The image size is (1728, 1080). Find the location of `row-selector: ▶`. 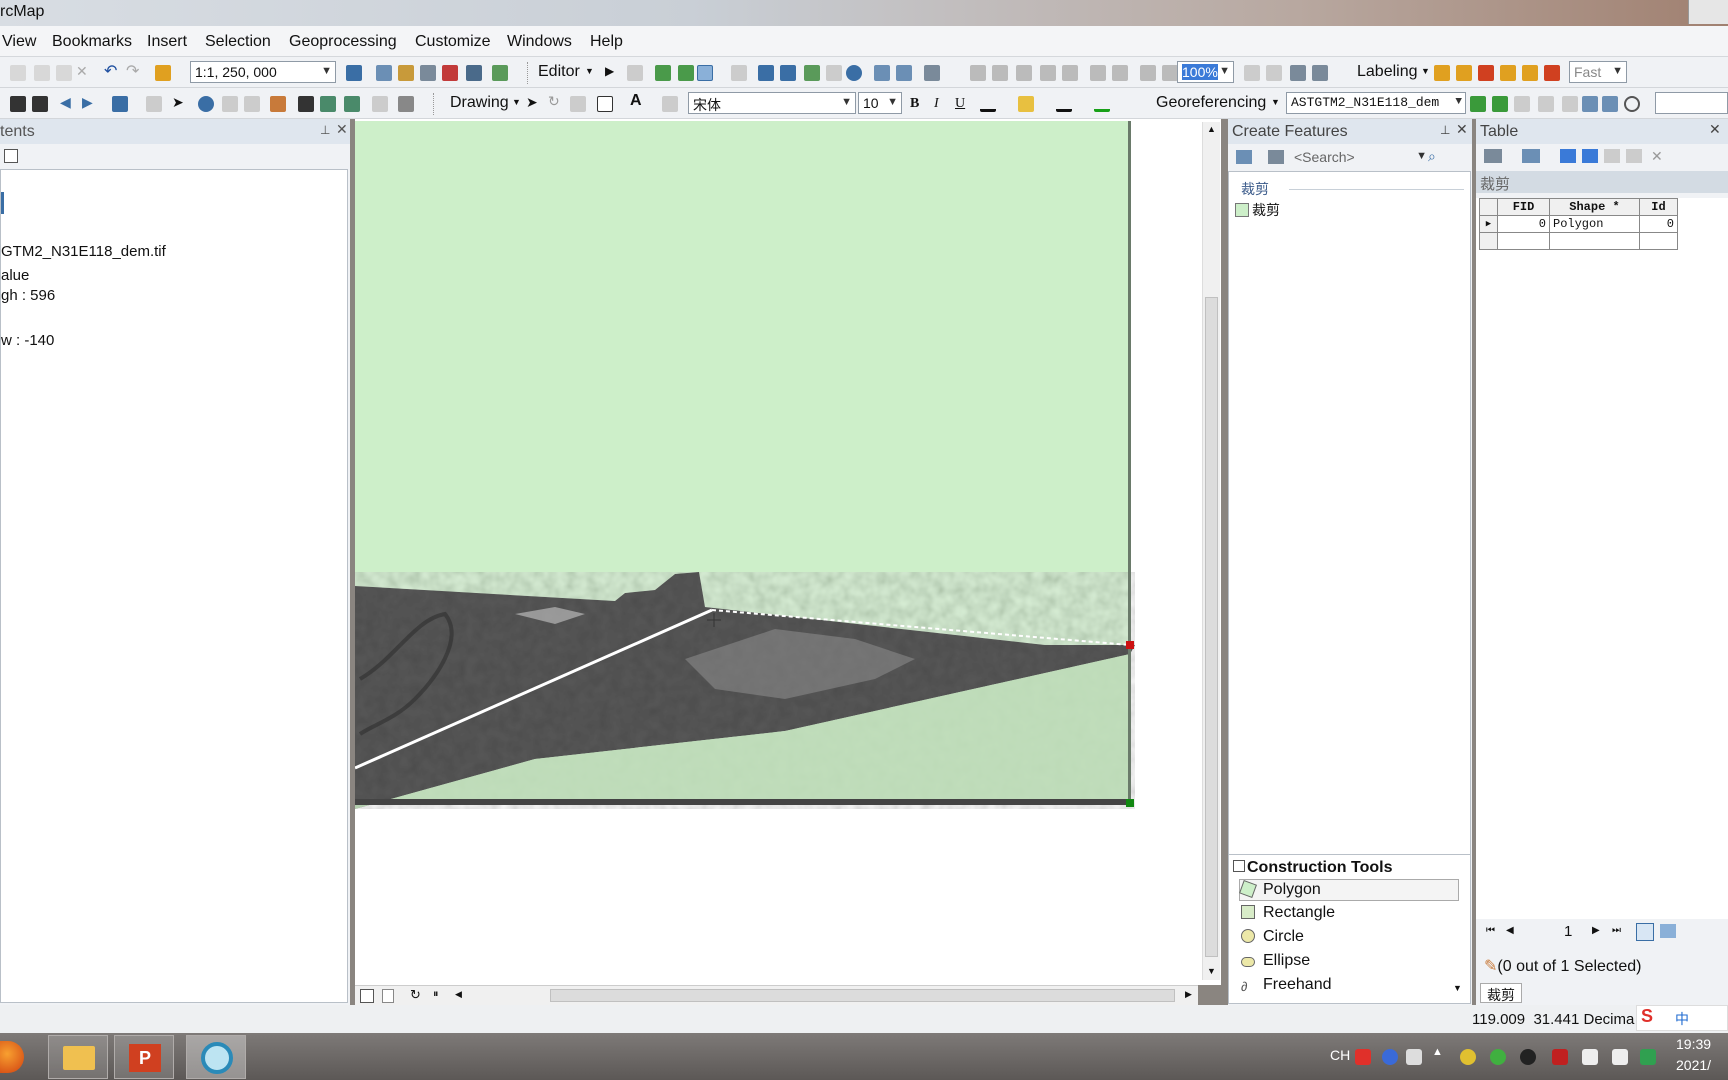

row-selector: ▶ is located at coordinates (1488, 224).